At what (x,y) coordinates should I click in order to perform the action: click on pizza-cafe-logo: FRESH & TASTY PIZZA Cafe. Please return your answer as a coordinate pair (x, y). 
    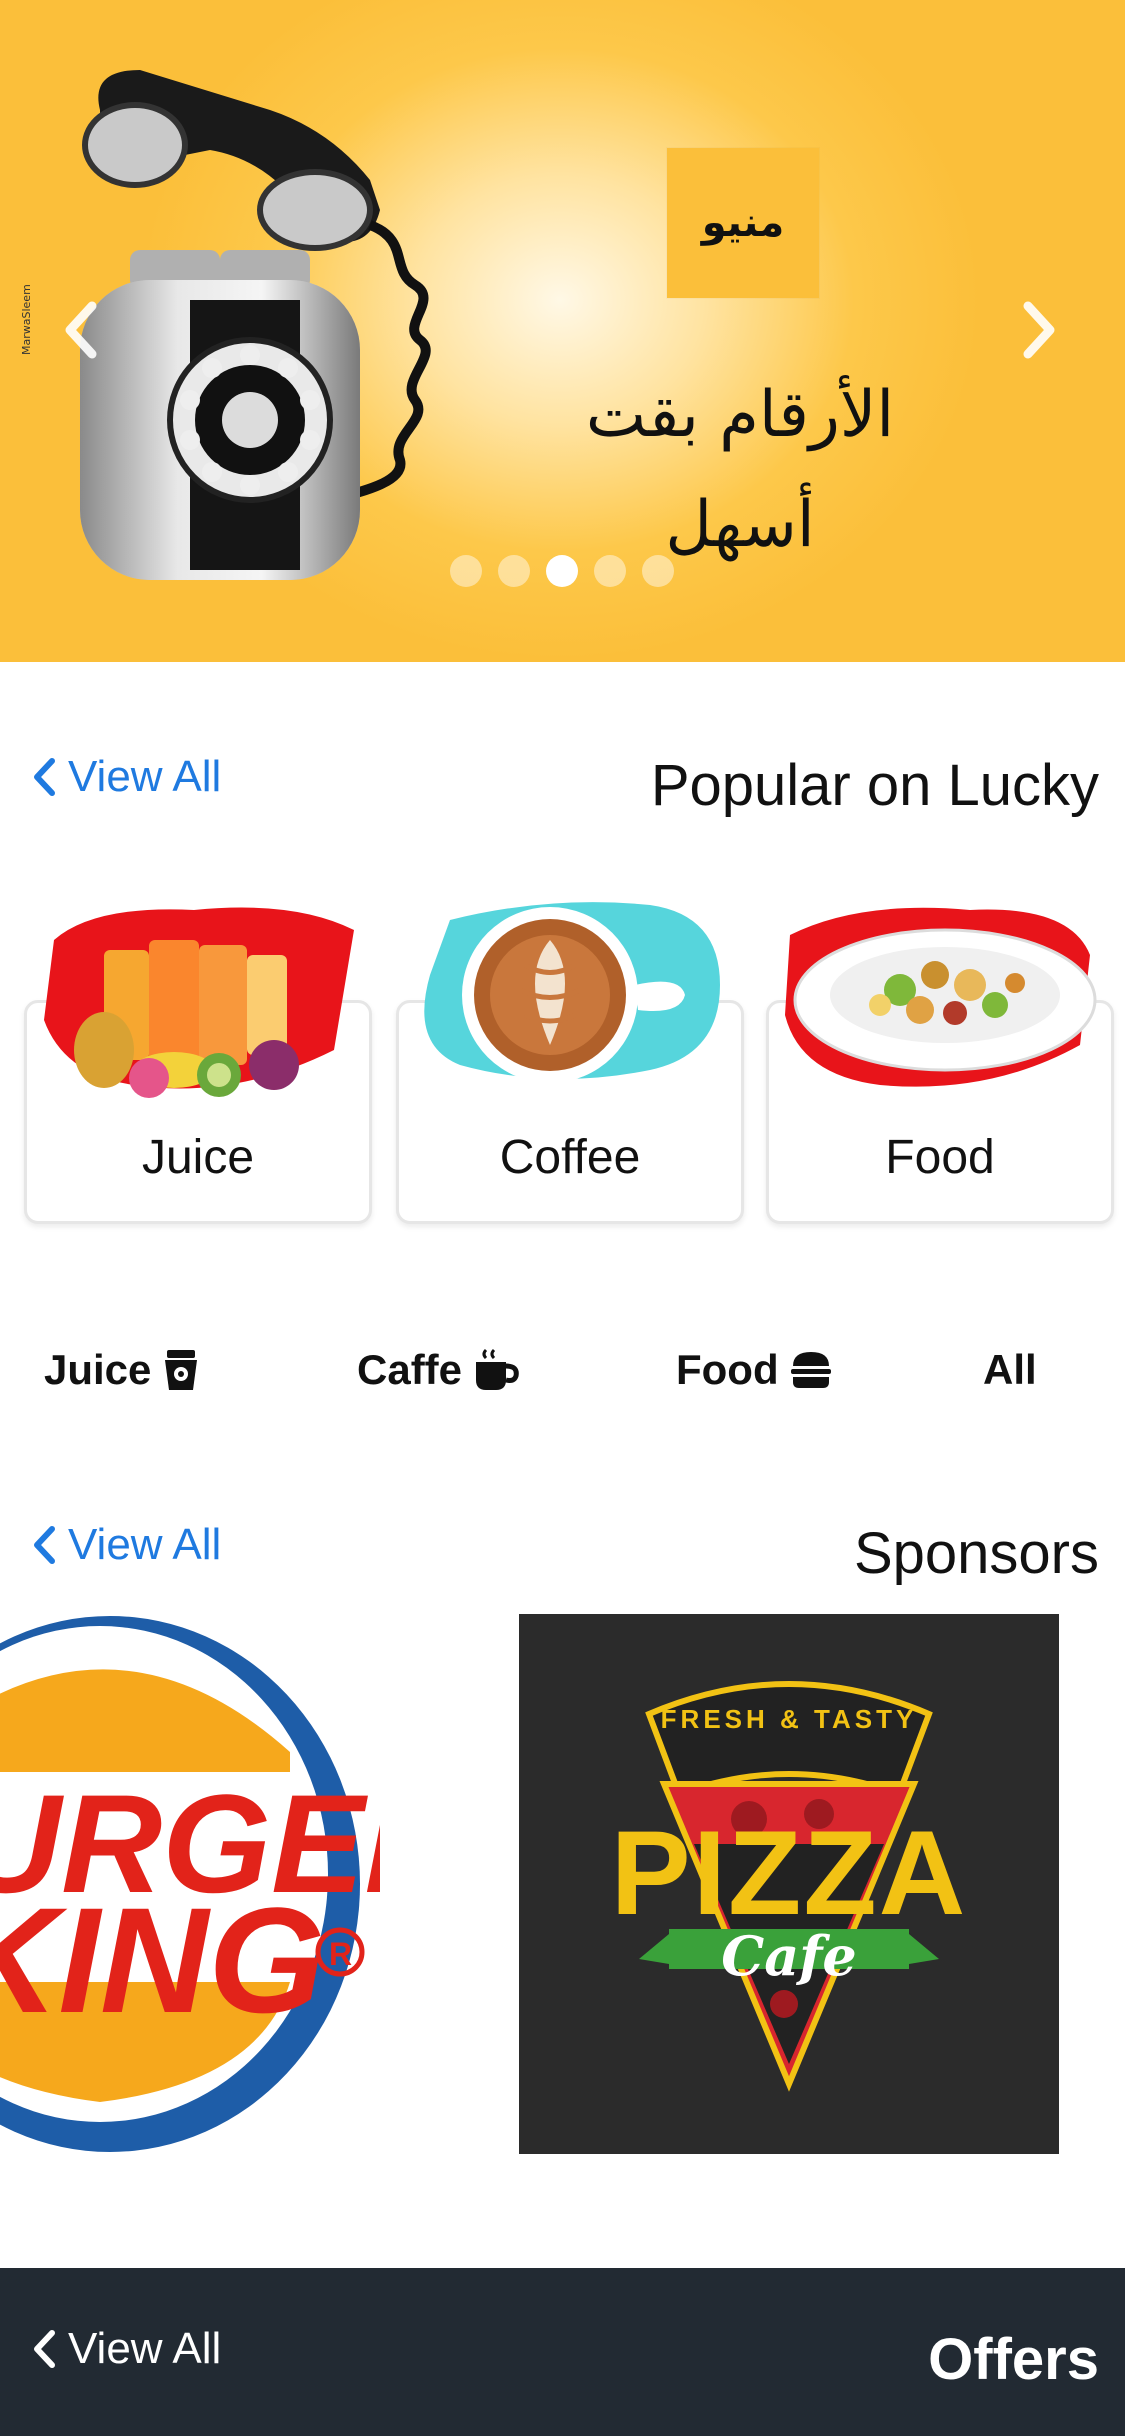
    Looking at the image, I should click on (789, 1884).